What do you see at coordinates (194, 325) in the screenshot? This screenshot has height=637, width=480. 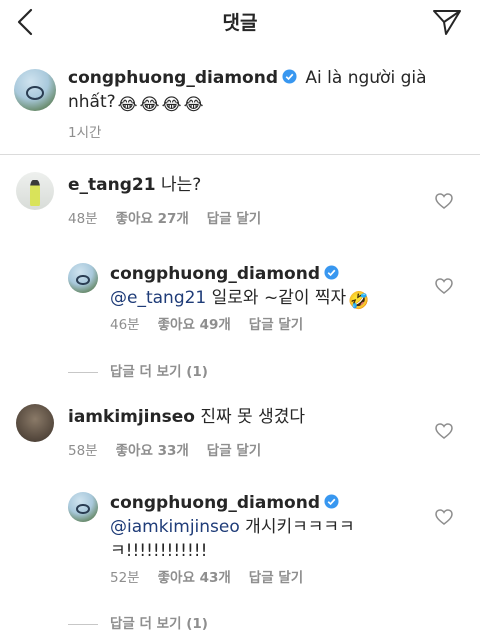 I see `likes-count: 좋아요 49개` at bounding box center [194, 325].